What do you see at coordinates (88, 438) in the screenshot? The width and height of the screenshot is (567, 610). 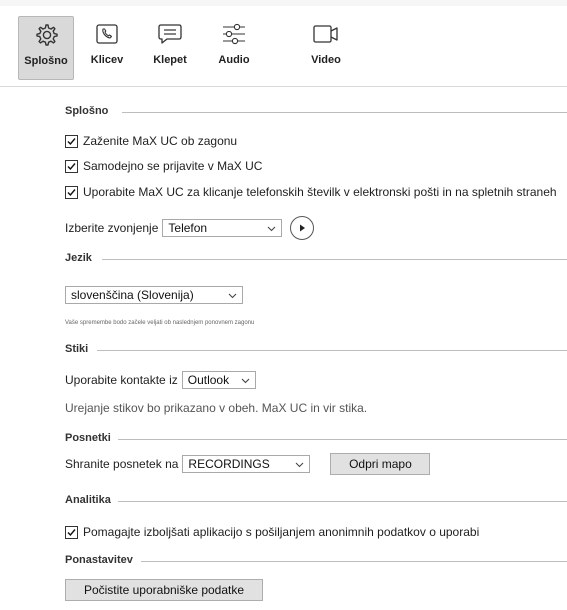 I see `section-title-recordings: Posnetki` at bounding box center [88, 438].